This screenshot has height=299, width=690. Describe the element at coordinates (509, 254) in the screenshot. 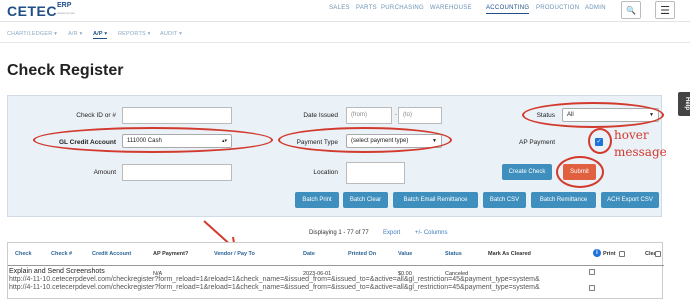

I see `col-mark-as-cleared: Mark As Cleared` at that location.